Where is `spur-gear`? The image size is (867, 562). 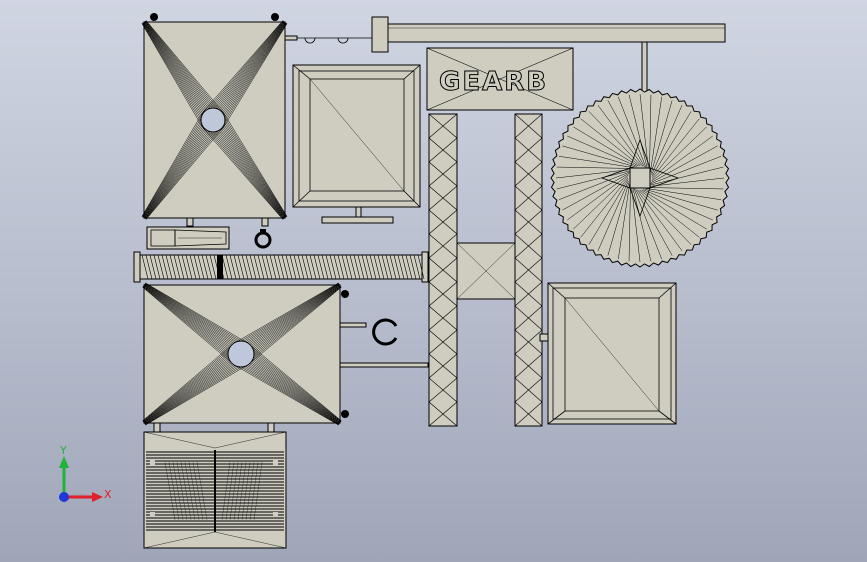 spur-gear is located at coordinates (640, 178).